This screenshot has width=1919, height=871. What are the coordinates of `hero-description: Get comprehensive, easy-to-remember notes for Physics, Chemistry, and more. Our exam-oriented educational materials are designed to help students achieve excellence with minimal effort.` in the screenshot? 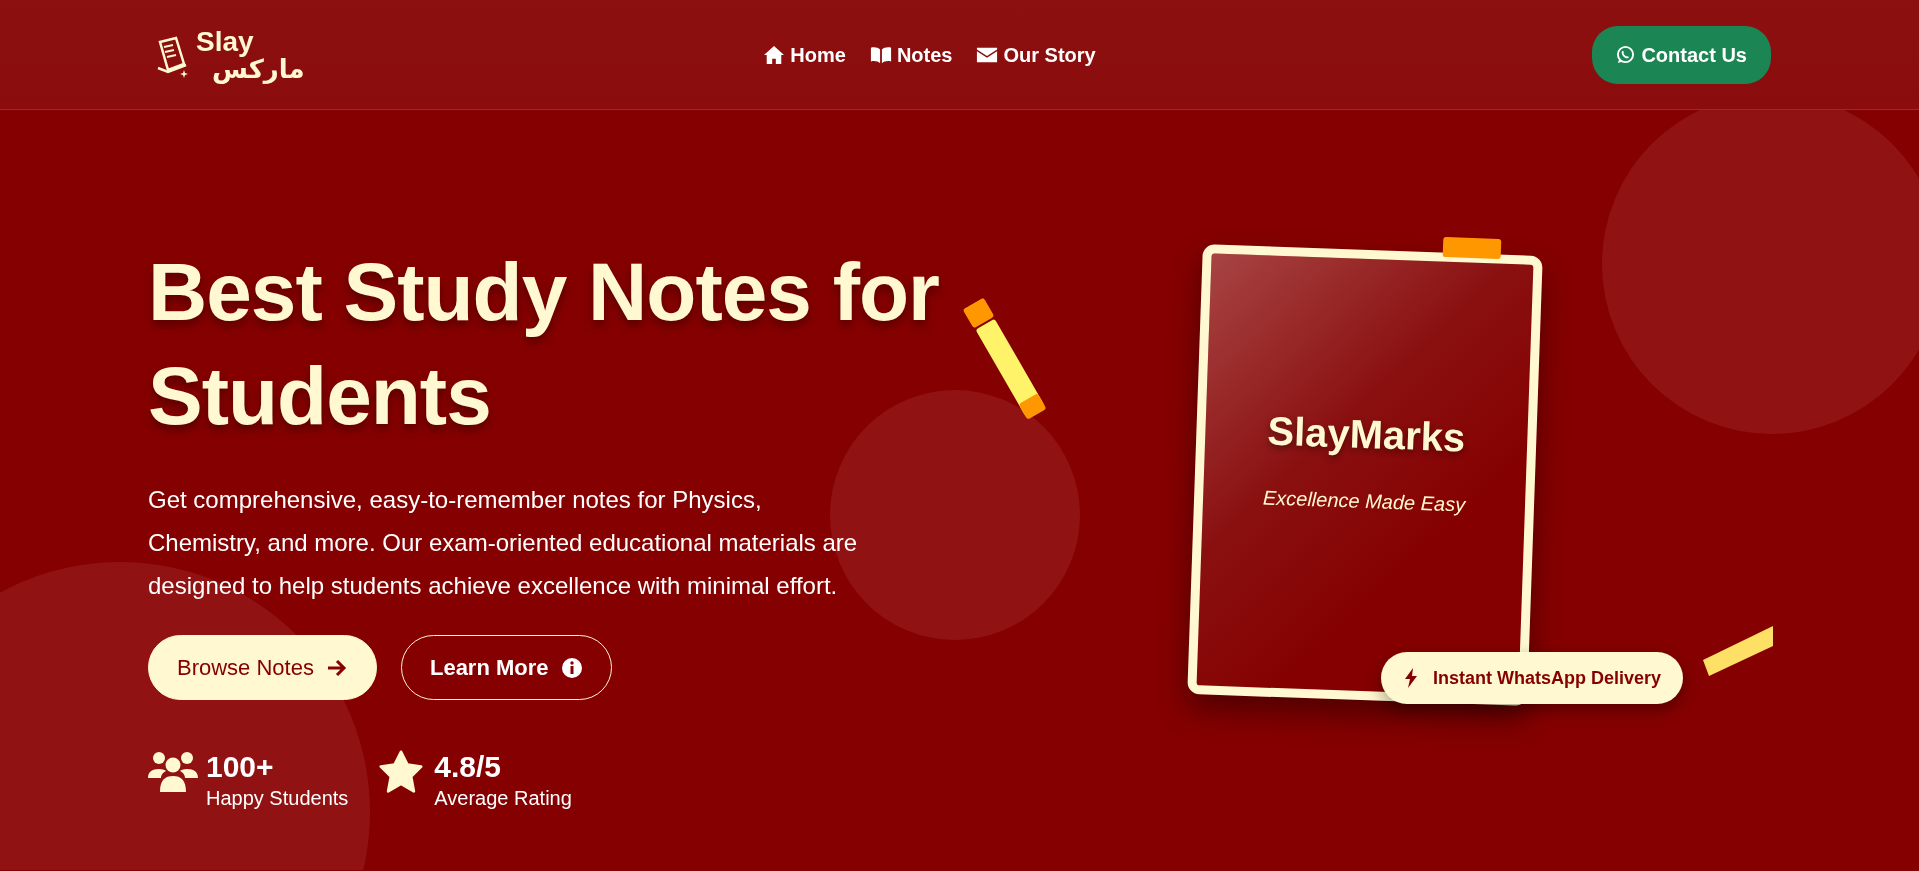 It's located at (503, 543).